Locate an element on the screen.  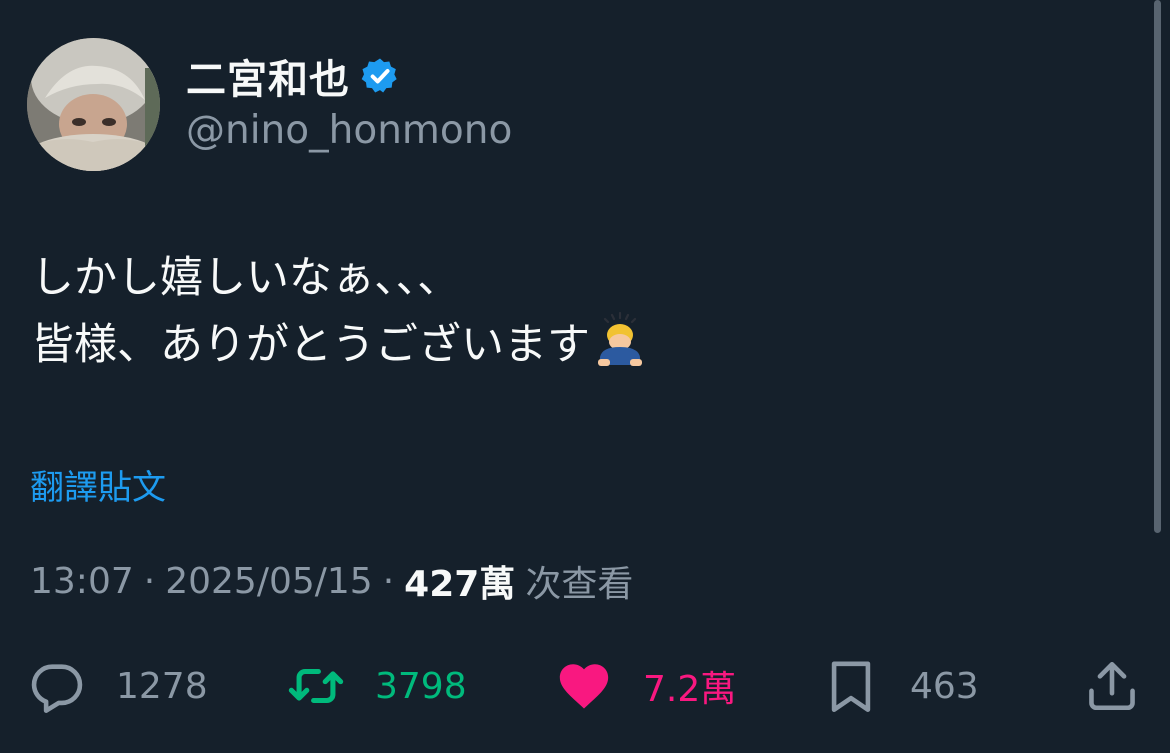
bowing-man-emoji is located at coordinates (620, 338).